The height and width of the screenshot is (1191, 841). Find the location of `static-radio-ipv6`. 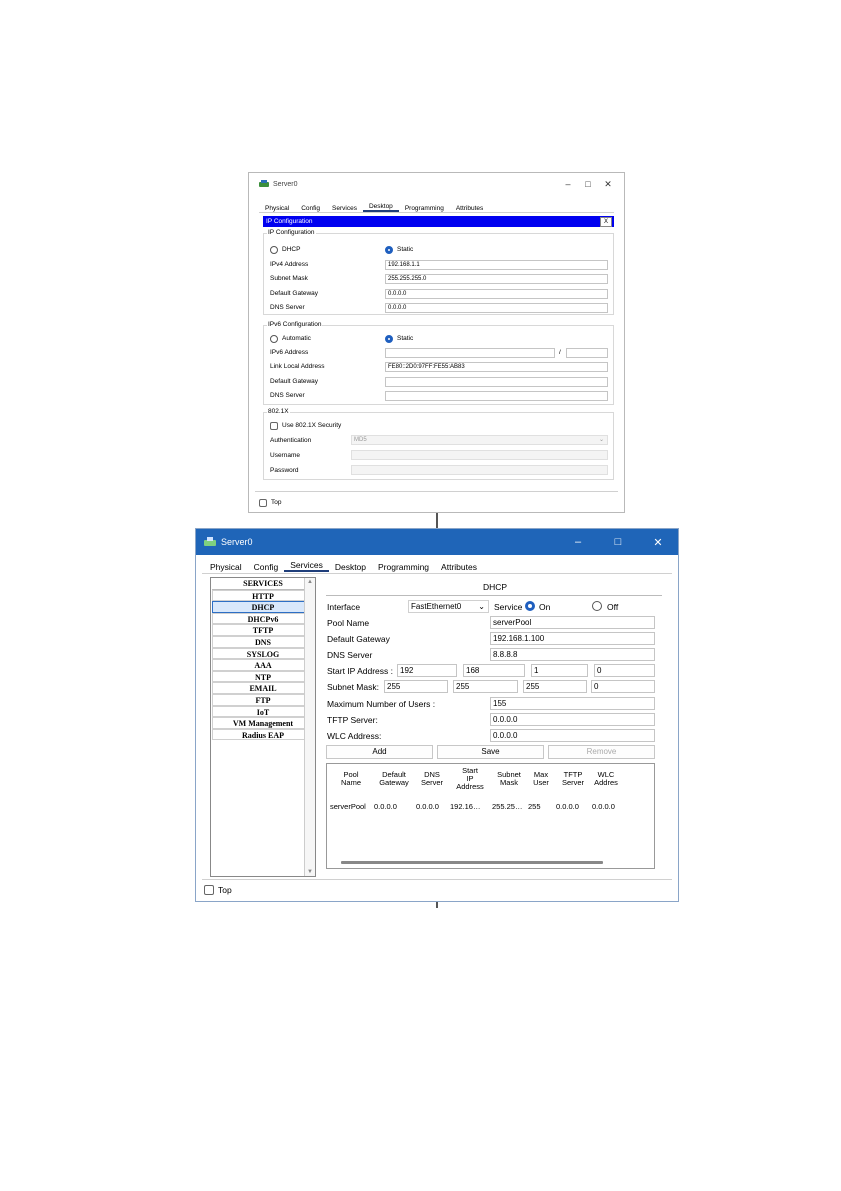

static-radio-ipv6 is located at coordinates (389, 339).